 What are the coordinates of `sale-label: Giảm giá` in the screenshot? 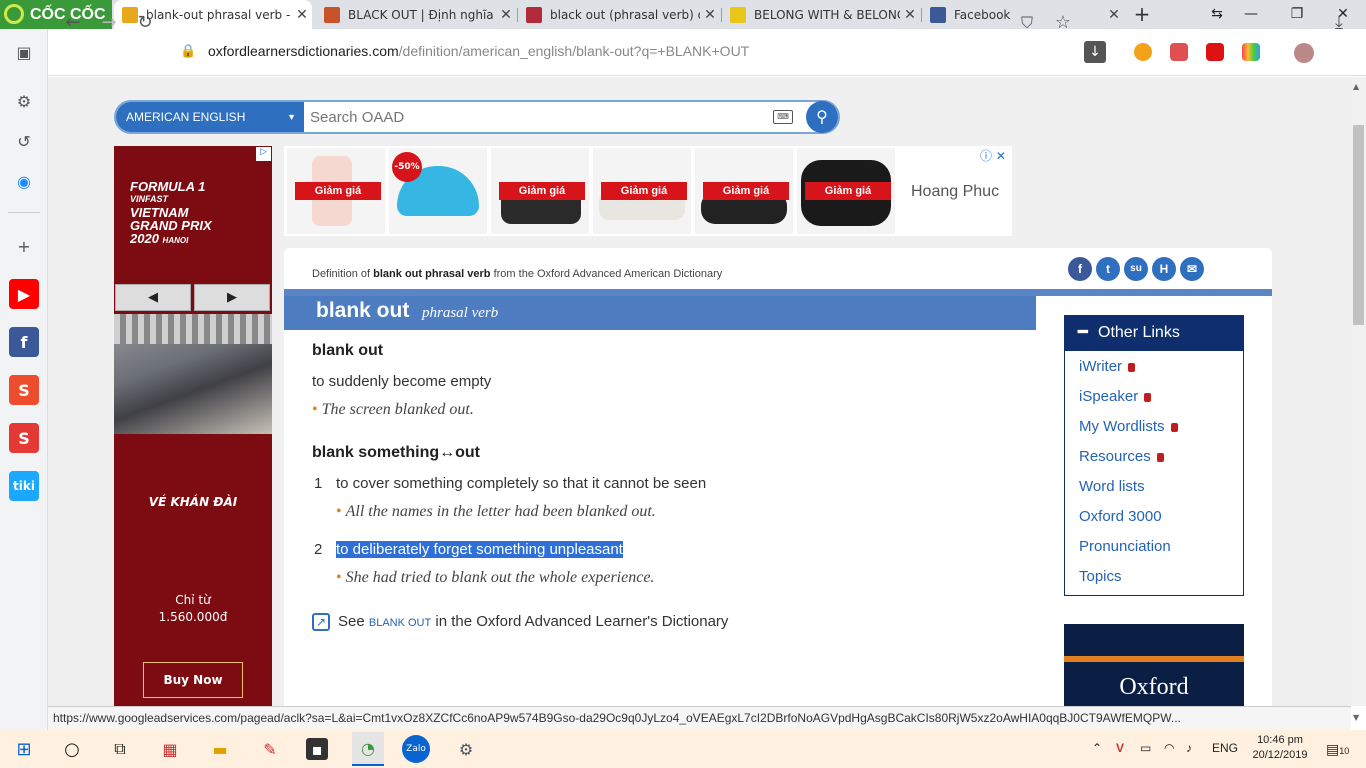 It's located at (746, 191).